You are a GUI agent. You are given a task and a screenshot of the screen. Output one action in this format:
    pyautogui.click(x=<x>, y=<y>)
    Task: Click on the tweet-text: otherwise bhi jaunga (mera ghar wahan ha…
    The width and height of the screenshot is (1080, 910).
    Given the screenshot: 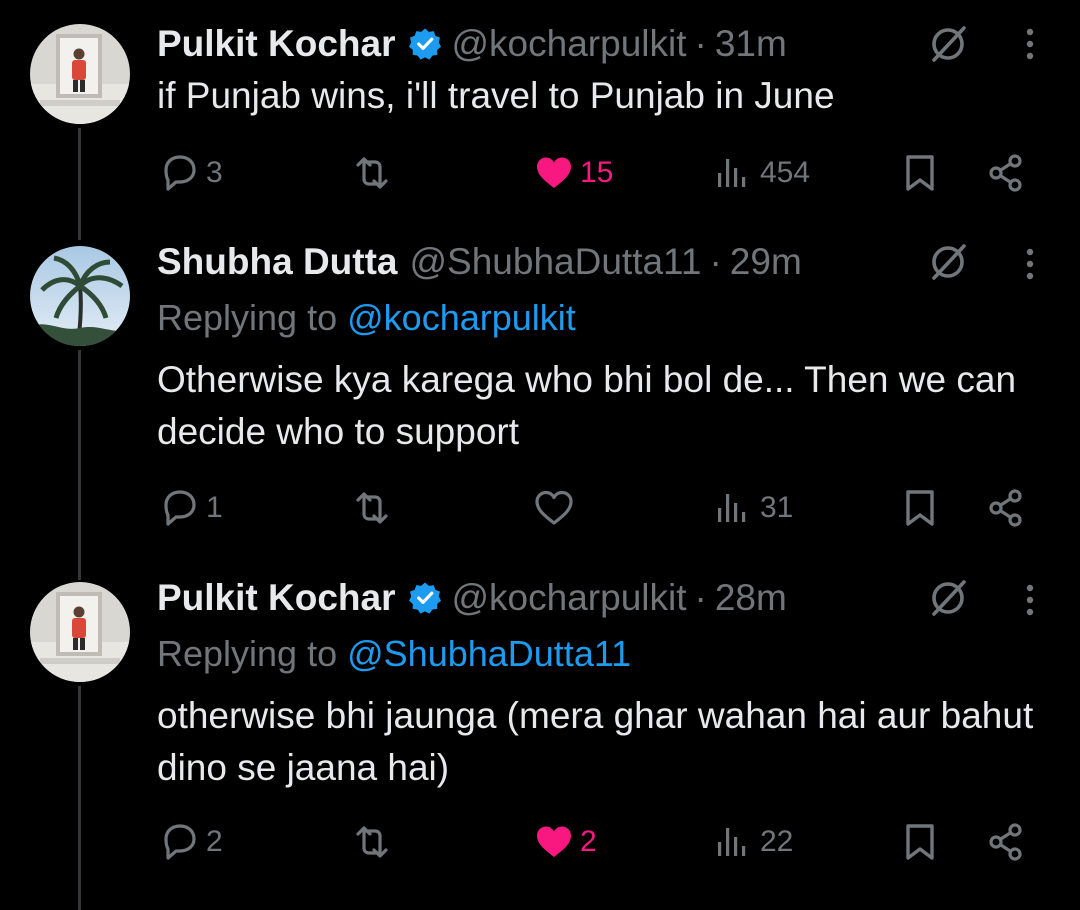 What is the action you would take?
    pyautogui.click(x=595, y=741)
    